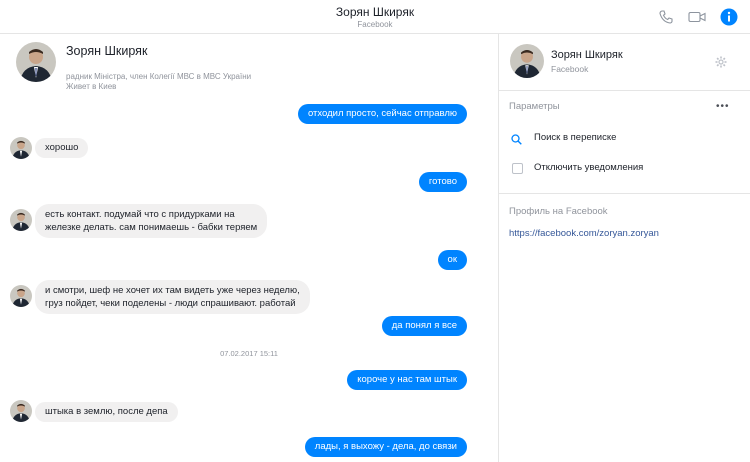 This screenshot has width=750, height=462. What do you see at coordinates (375, 24) in the screenshot?
I see `conversation-subtitle: Facebook` at bounding box center [375, 24].